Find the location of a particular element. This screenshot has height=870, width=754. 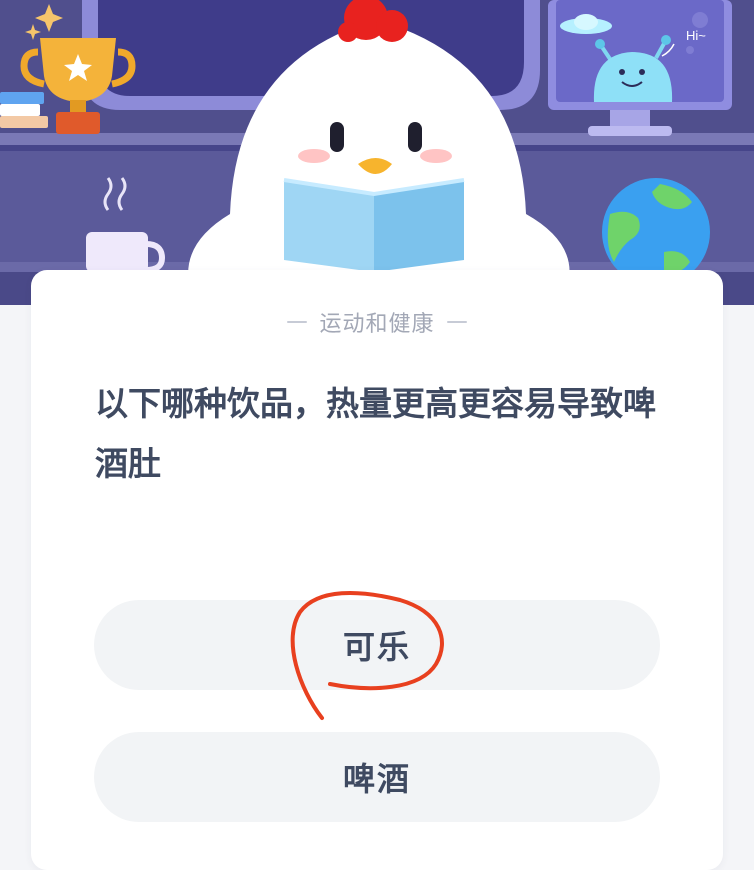

category-label: 运动和健康 is located at coordinates (377, 324).